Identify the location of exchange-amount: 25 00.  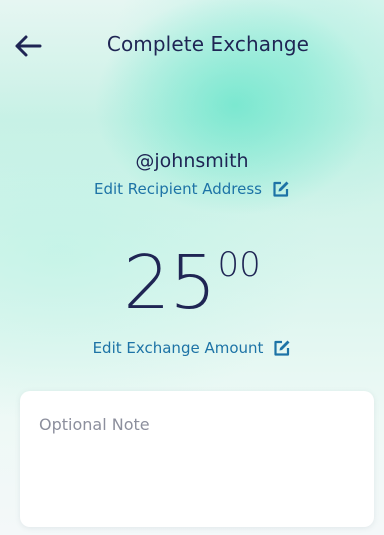
(192, 283).